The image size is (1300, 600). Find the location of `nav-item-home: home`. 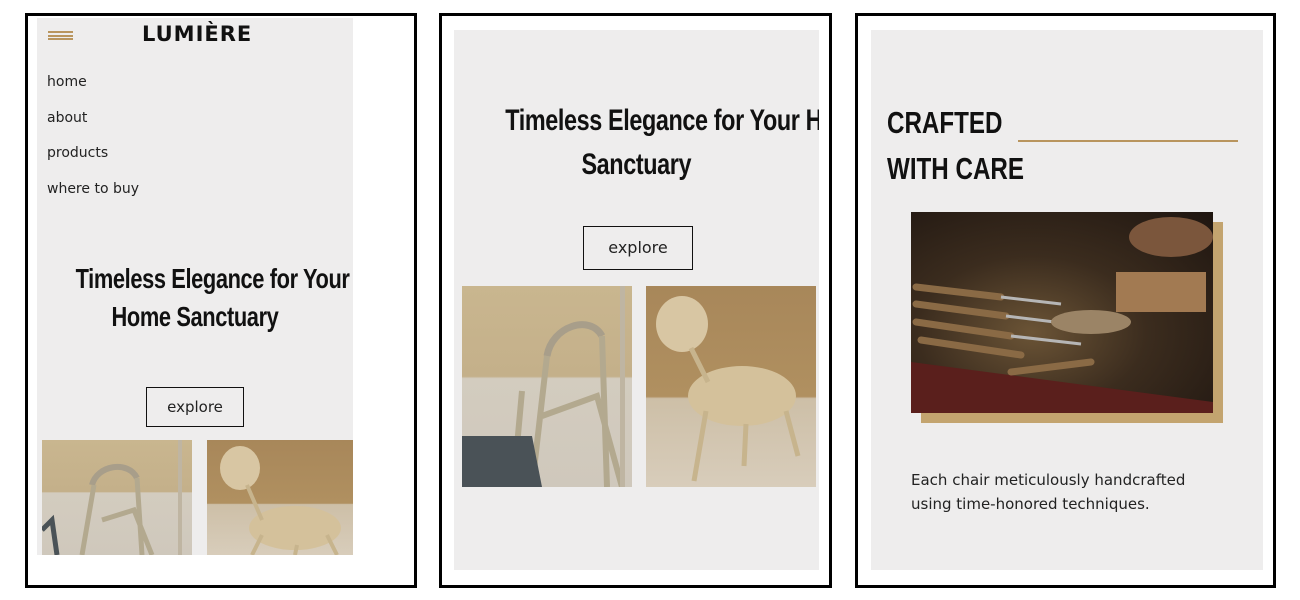

nav-item-home: home is located at coordinates (93, 93).